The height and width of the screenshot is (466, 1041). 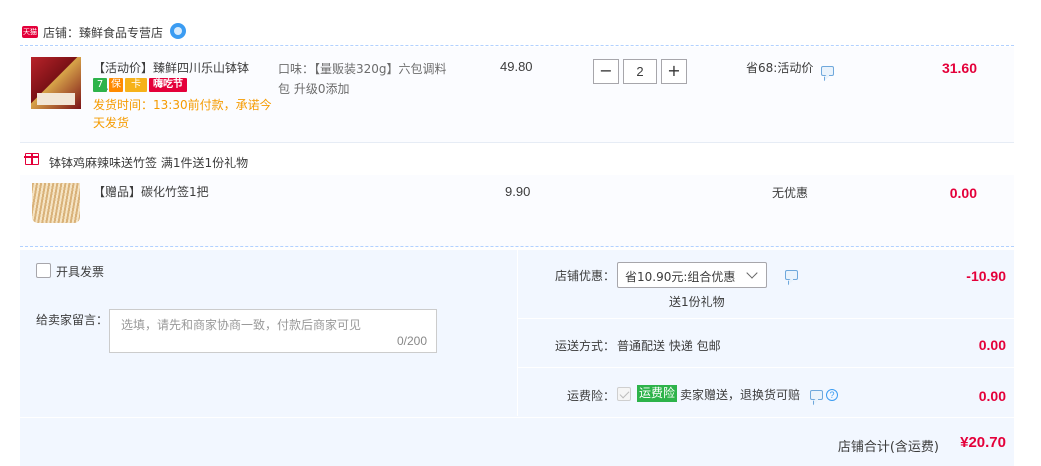 I want to click on insurance-tag: 运费险, so click(x=657, y=393).